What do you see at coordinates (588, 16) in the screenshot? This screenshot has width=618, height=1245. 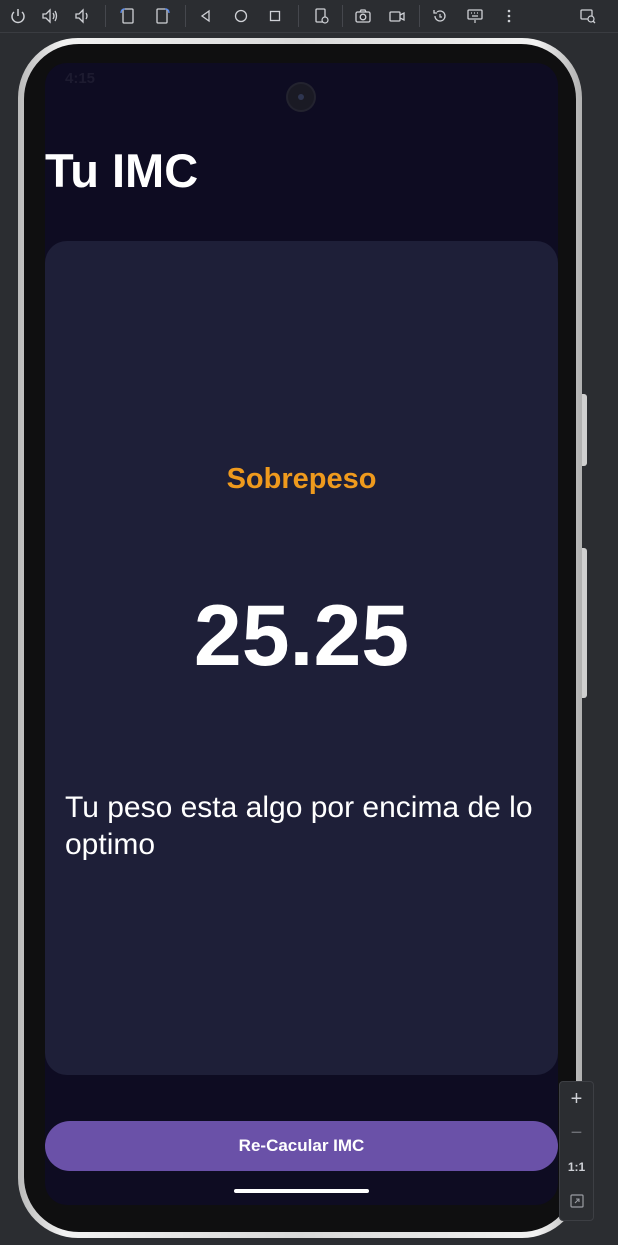 I see `device-frame-icon` at bounding box center [588, 16].